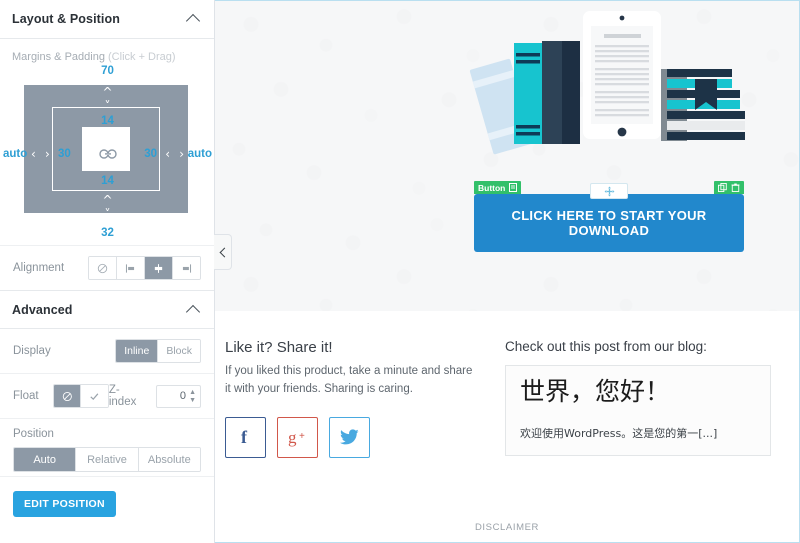 This screenshot has height=543, width=800. Describe the element at coordinates (150, 154) in the screenshot. I see `padding-right-value: 30` at that location.